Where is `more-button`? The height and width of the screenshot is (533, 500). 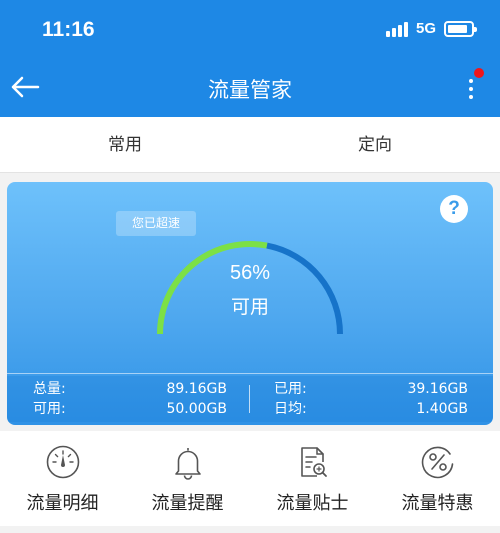
more-button is located at coordinates (471, 87).